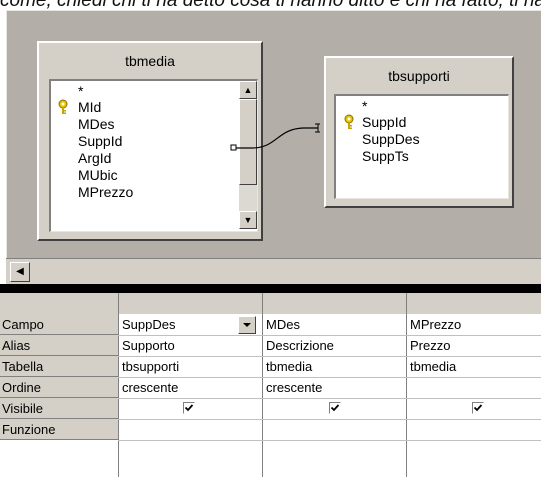 The width and height of the screenshot is (541, 477). I want to click on row-label-campo: Campo, so click(59, 324).